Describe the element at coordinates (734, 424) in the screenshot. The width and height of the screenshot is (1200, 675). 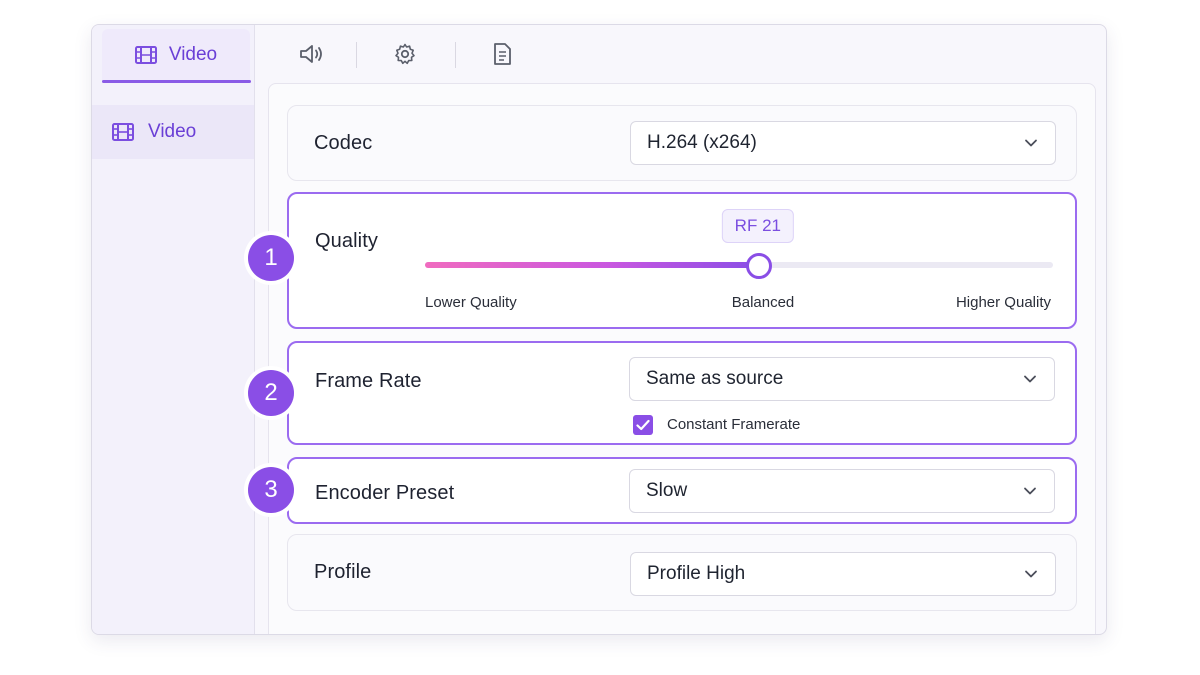
I see `constant-framerate-label: Constant Framerate` at that location.